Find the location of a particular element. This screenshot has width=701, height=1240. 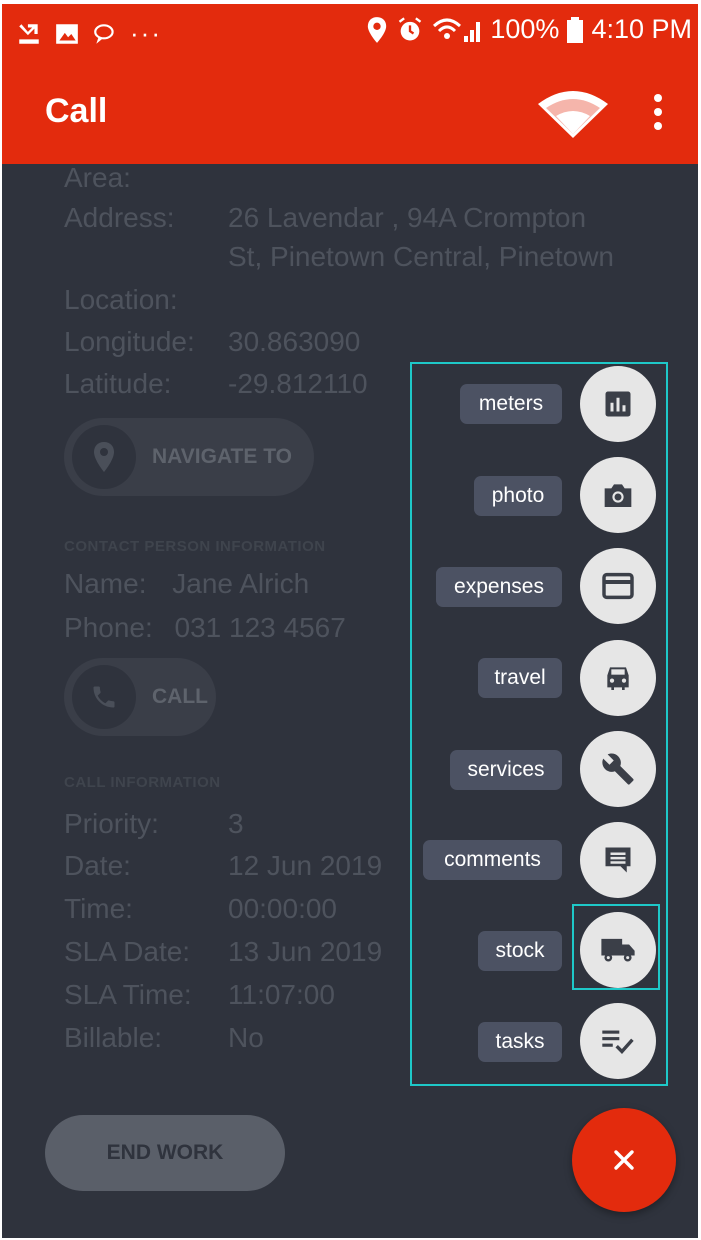

photo-fab is located at coordinates (618, 495).